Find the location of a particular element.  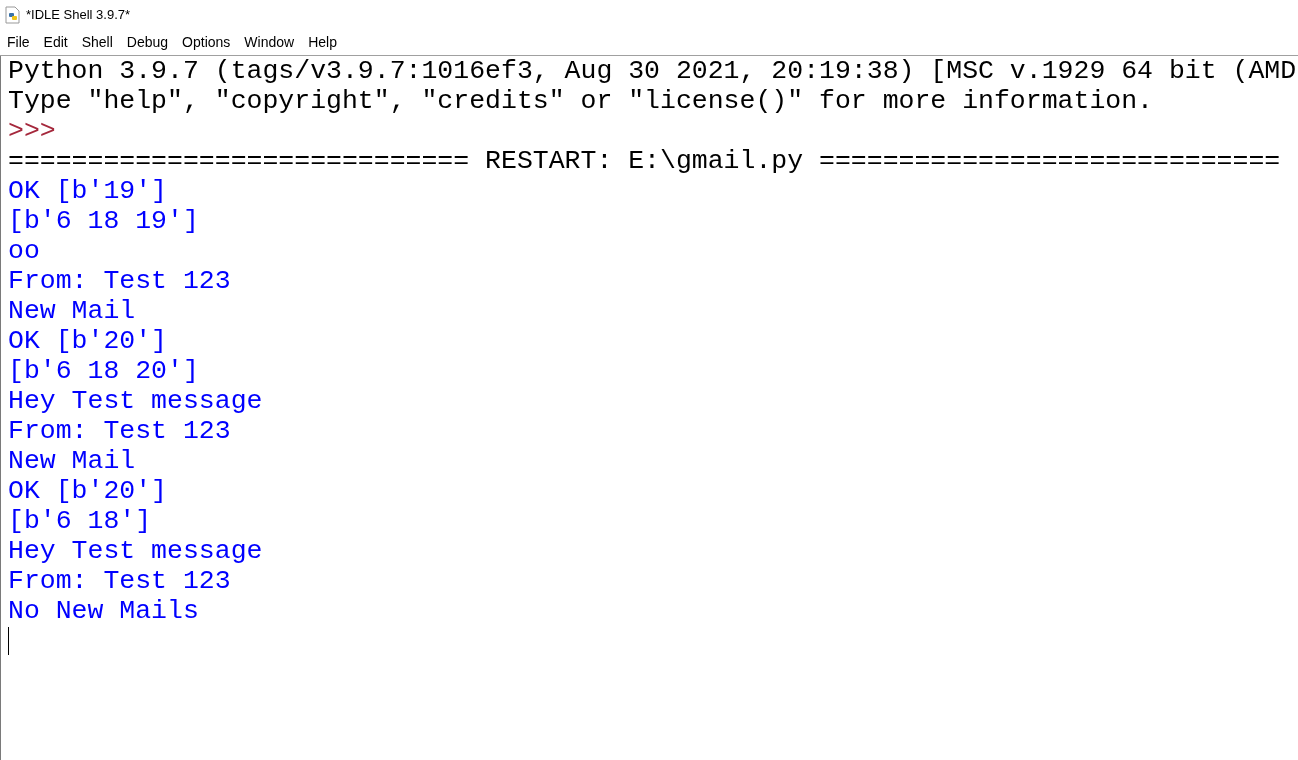

output-line: [b'6 18'] is located at coordinates (80, 521).